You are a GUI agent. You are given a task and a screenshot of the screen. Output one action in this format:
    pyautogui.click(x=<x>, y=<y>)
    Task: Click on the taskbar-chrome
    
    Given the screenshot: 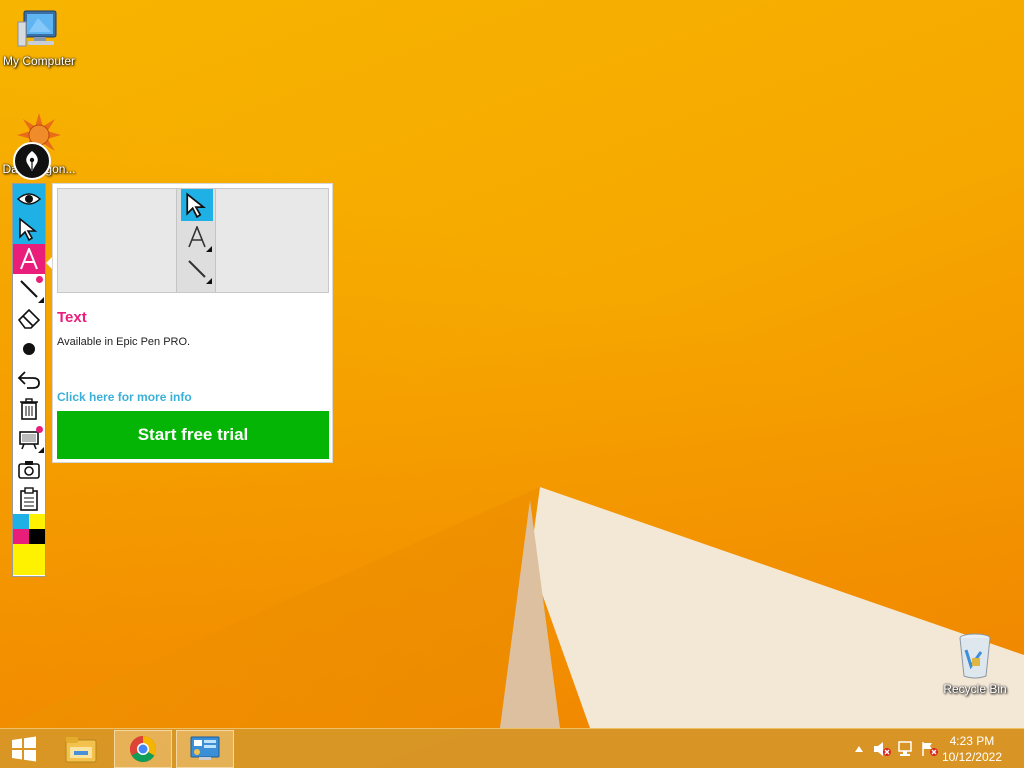 What is the action you would take?
    pyautogui.click(x=143, y=749)
    